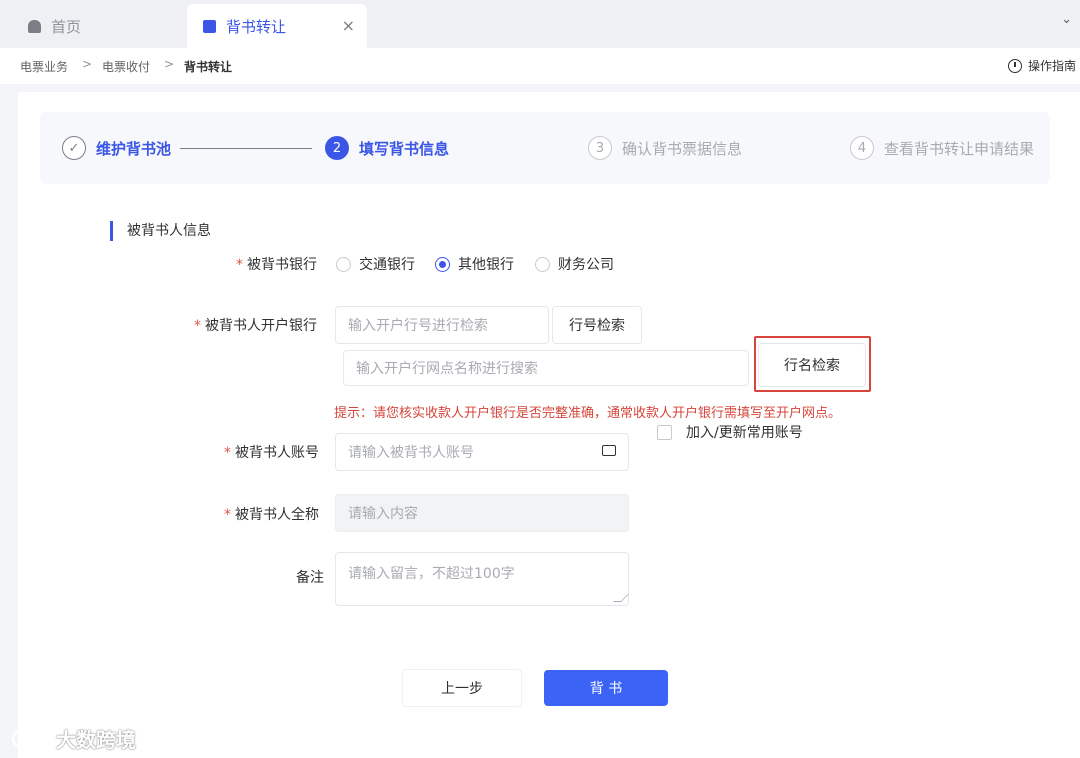 The width and height of the screenshot is (1080, 758). I want to click on bank-hint-text: 提示：请您核实收款人开户银行是否完整准确，通常收款人开户银行需填写至开户网点。, so click(588, 413).